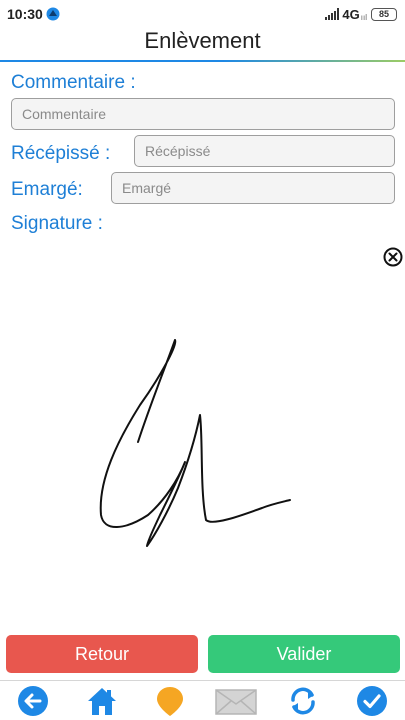  I want to click on header-divider, so click(202, 61).